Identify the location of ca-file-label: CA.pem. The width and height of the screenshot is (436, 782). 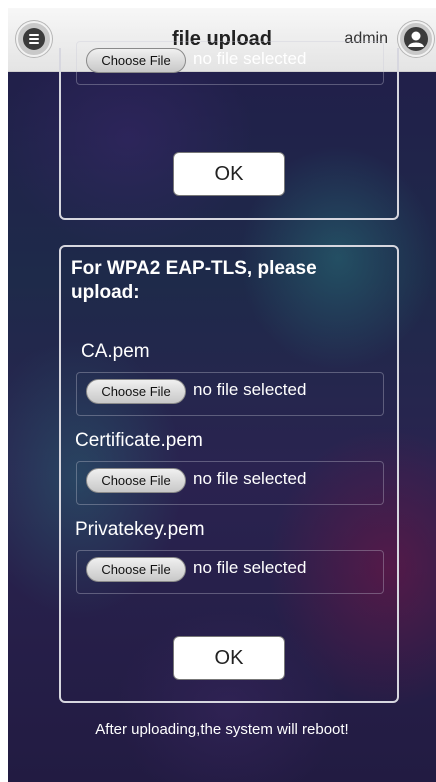
(115, 351).